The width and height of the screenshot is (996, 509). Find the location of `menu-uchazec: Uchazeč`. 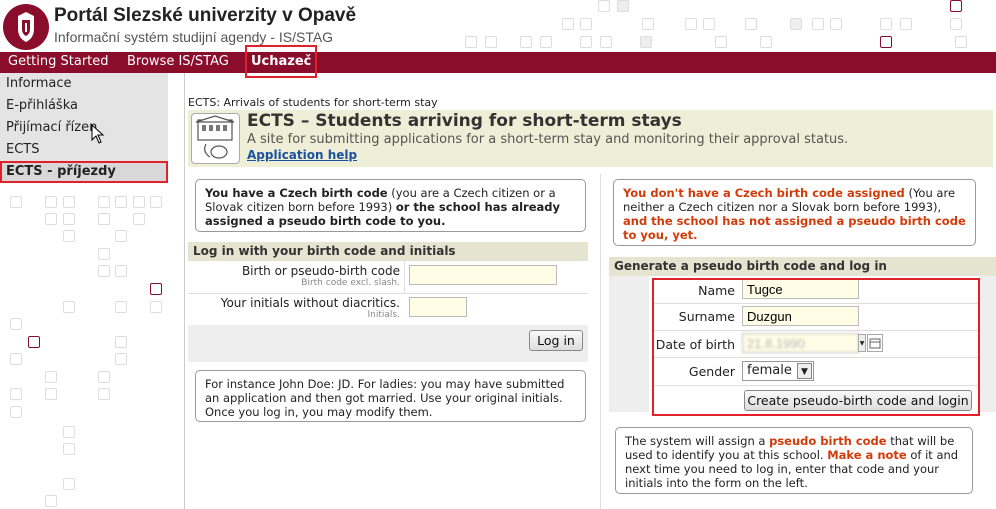

menu-uchazec: Uchazeč is located at coordinates (281, 61).